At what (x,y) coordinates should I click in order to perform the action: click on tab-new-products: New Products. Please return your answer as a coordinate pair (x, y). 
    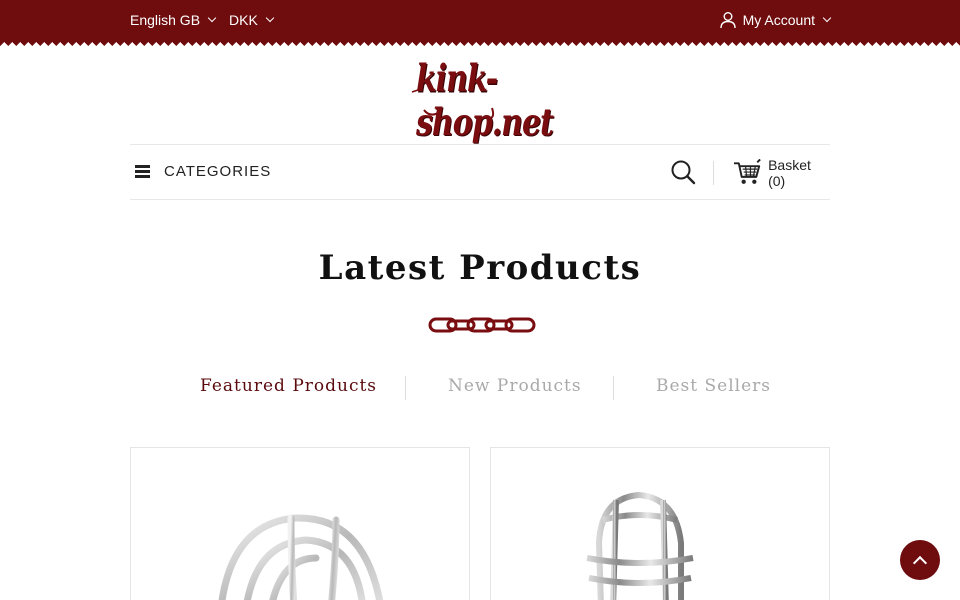
    Looking at the image, I should click on (515, 386).